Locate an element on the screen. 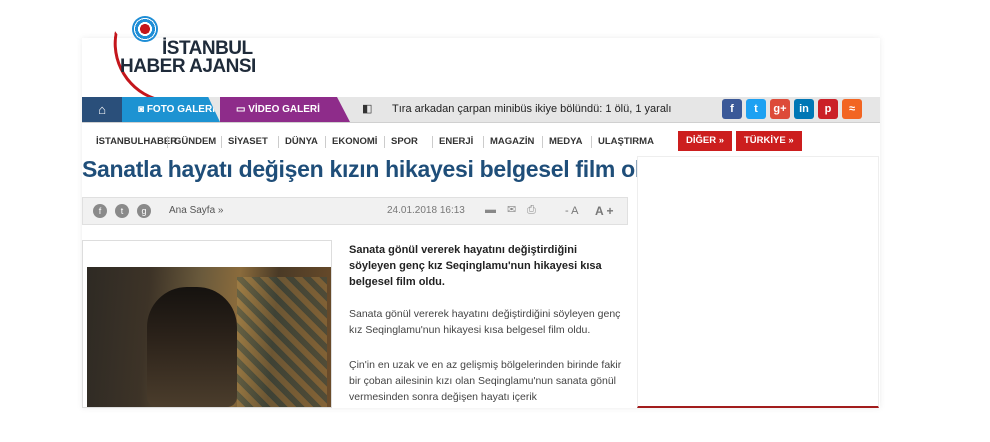 The image size is (990, 442). camera-icon: ◙ is located at coordinates (142, 109).